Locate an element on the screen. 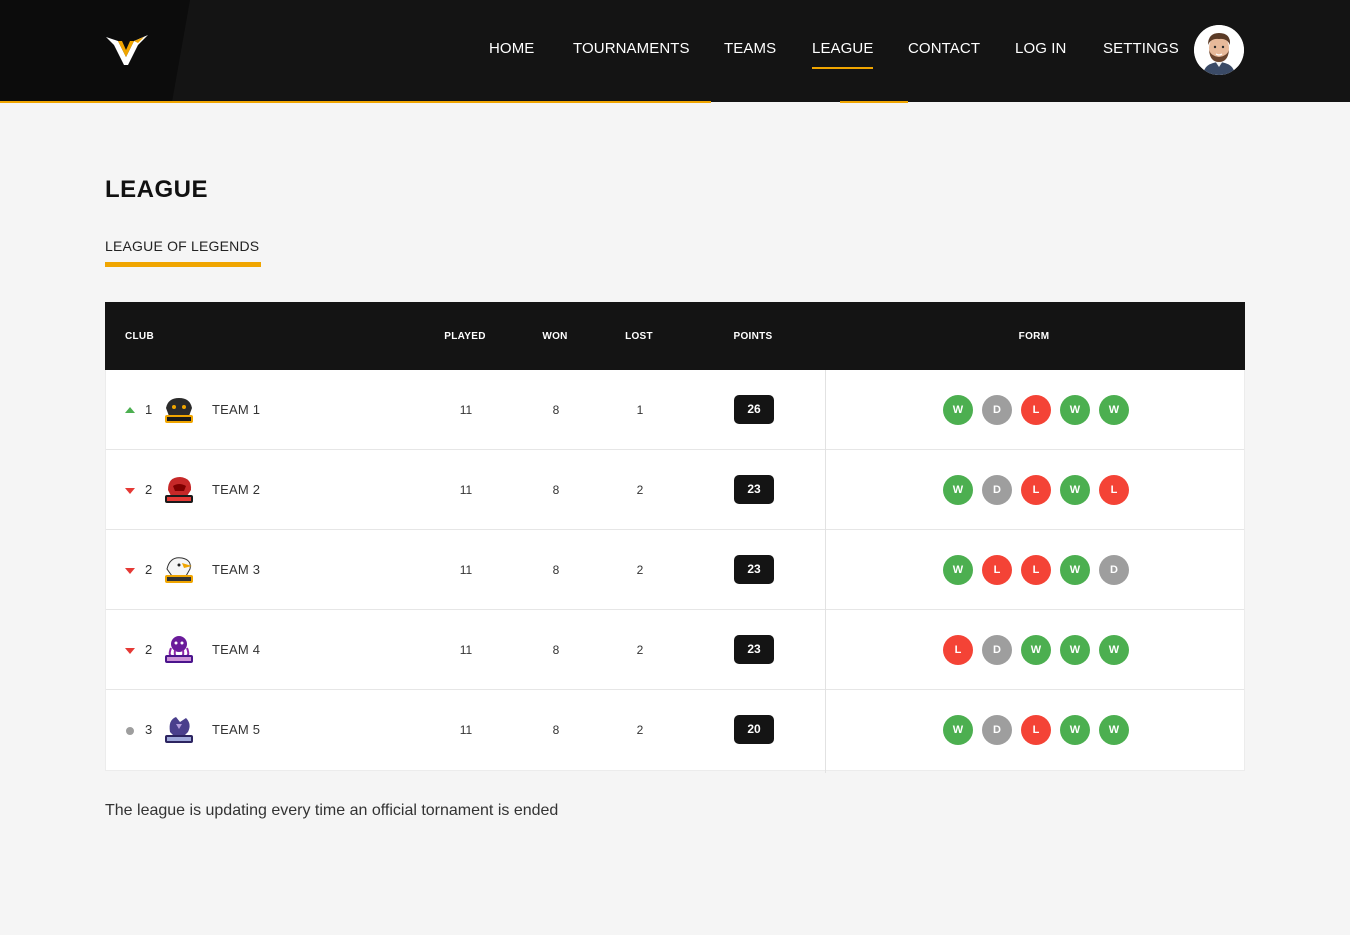 This screenshot has height=935, width=1350. form-column-divider is located at coordinates (825, 571).